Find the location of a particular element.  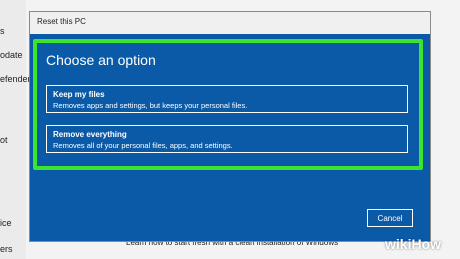

option-title: Keep my files is located at coordinates (79, 94).